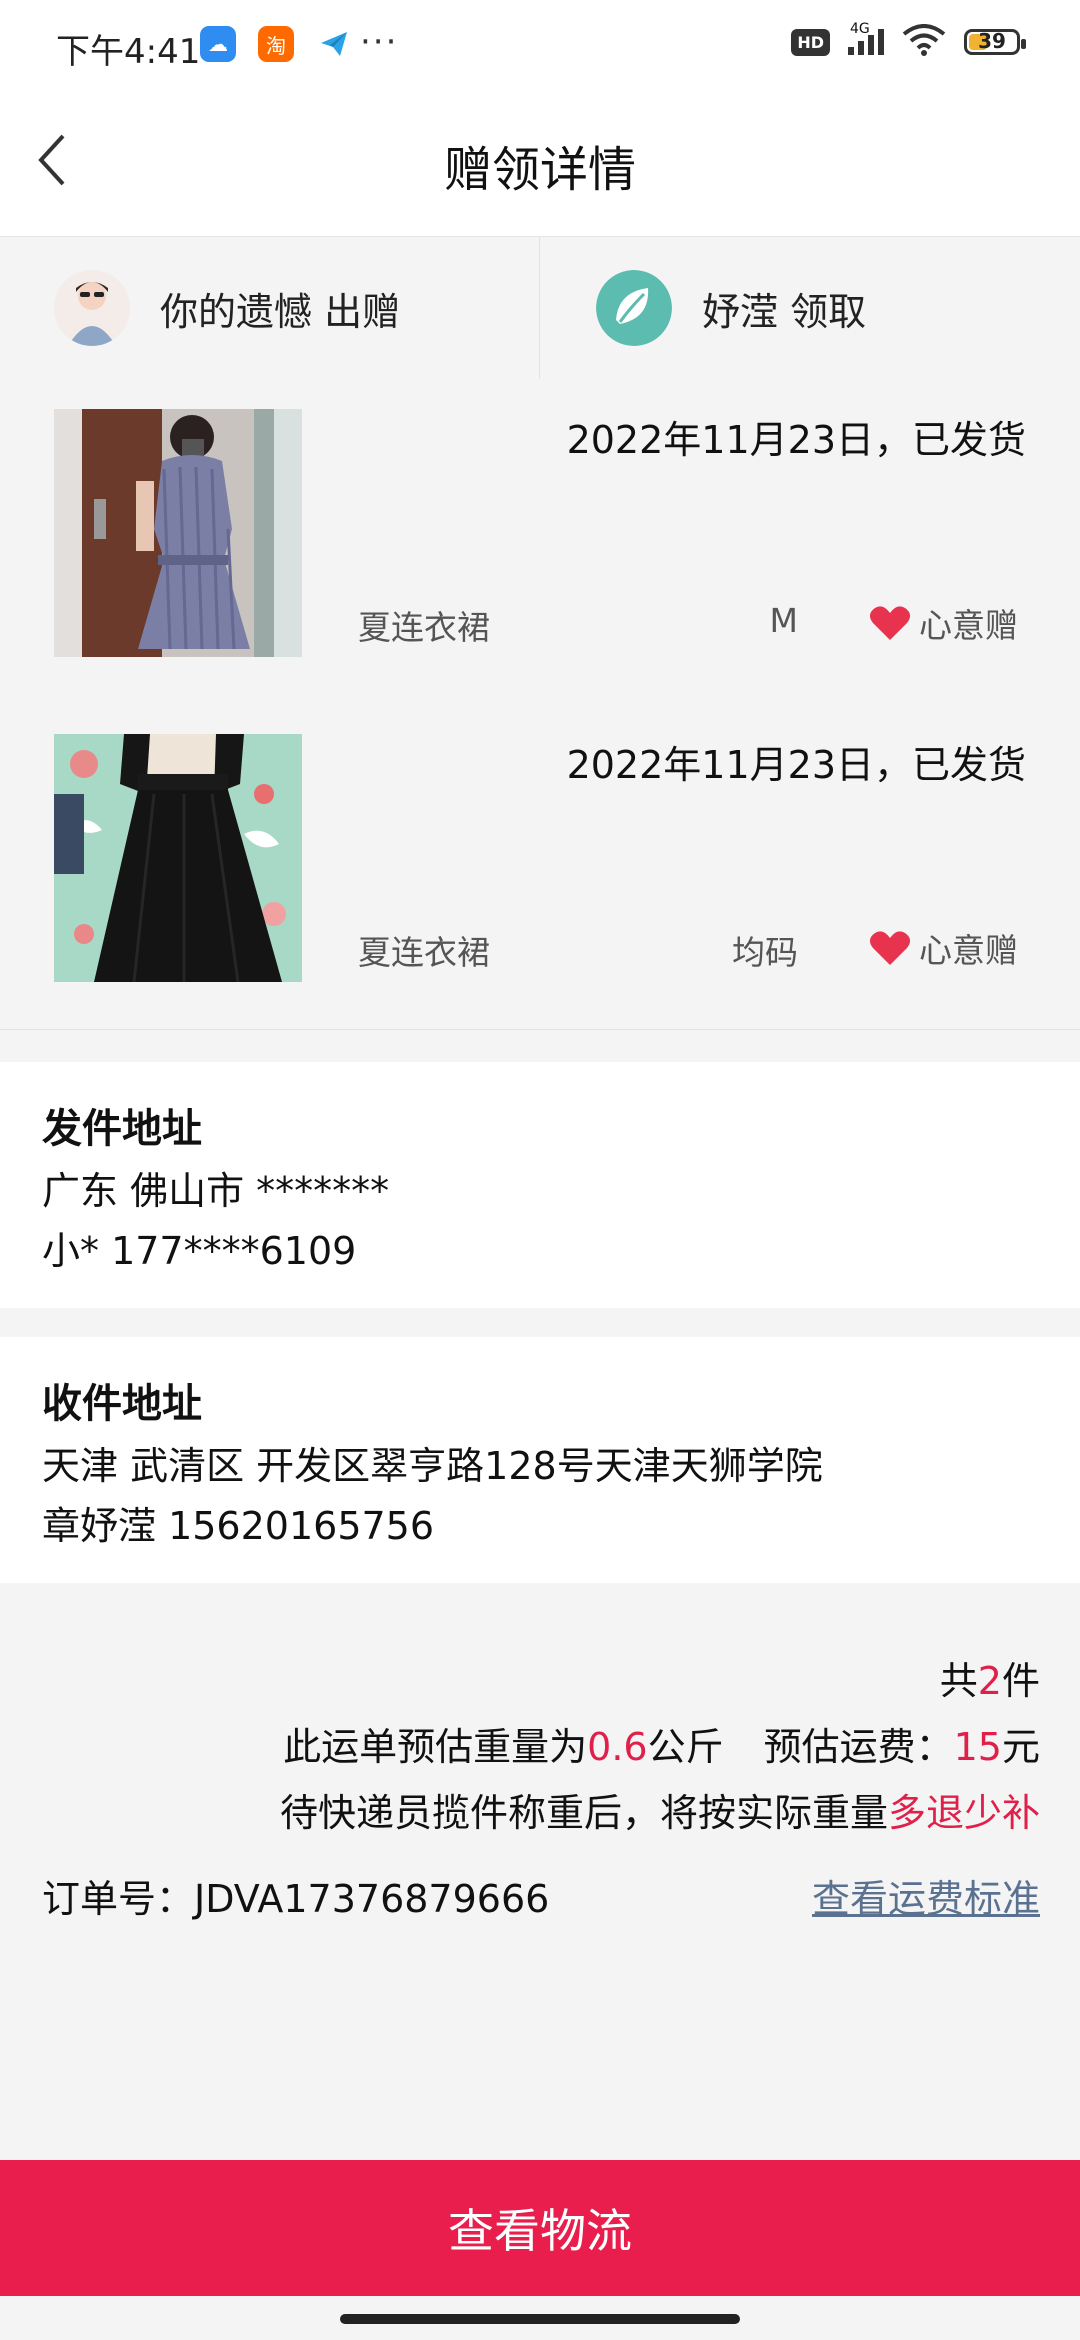  I want to click on item-count: 共2件, so click(990, 1677).